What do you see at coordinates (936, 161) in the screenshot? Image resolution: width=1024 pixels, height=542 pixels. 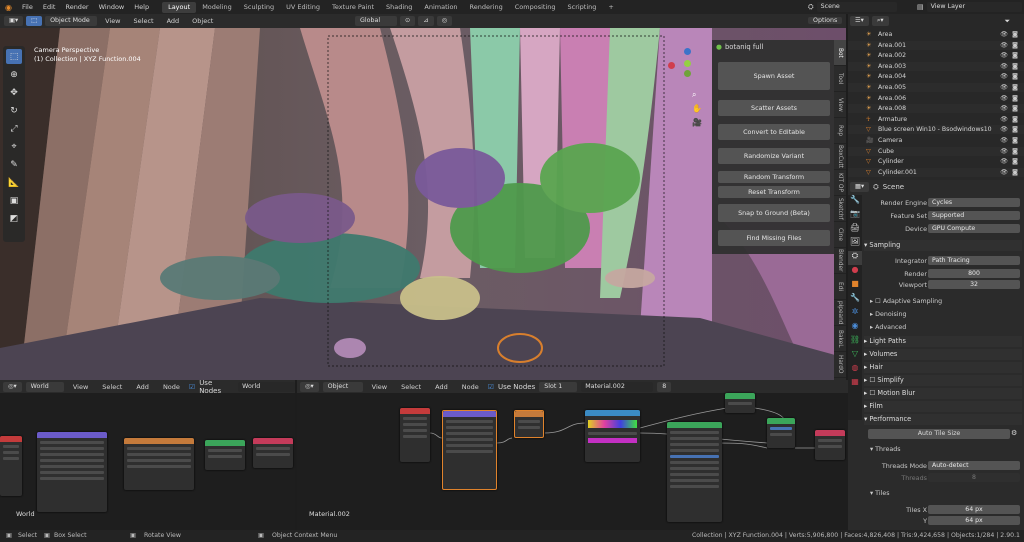 I see `outliner-item: ▽ Cylinder 👁 ◙` at bounding box center [936, 161].